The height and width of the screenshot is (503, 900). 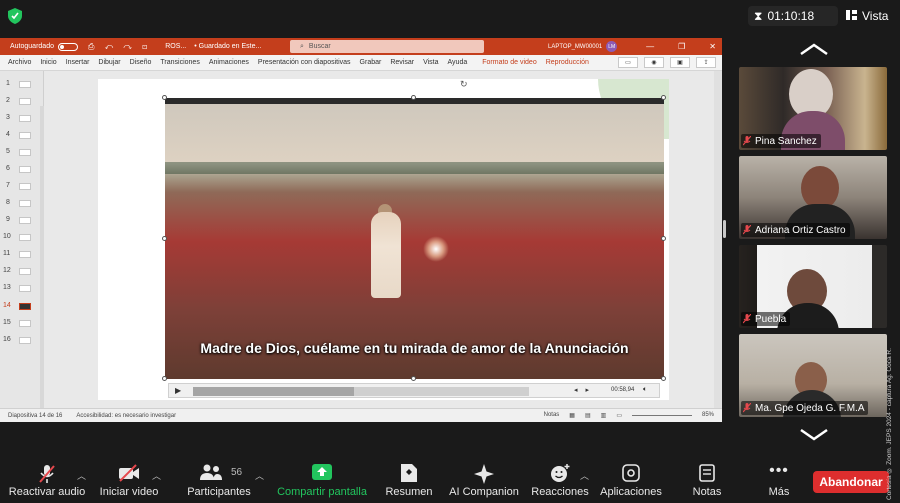 What do you see at coordinates (645, 390) in the screenshot?
I see `volume-icon: 🔈︎` at bounding box center [645, 390].